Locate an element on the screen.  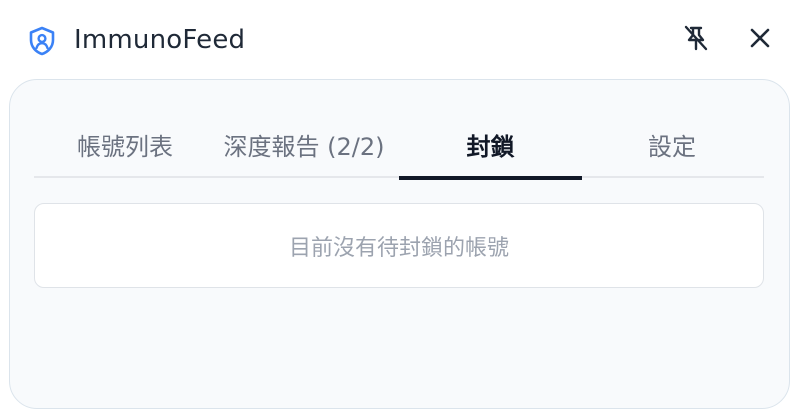
tab-deep-report: 深度報告 (2/2) is located at coordinates (304, 144).